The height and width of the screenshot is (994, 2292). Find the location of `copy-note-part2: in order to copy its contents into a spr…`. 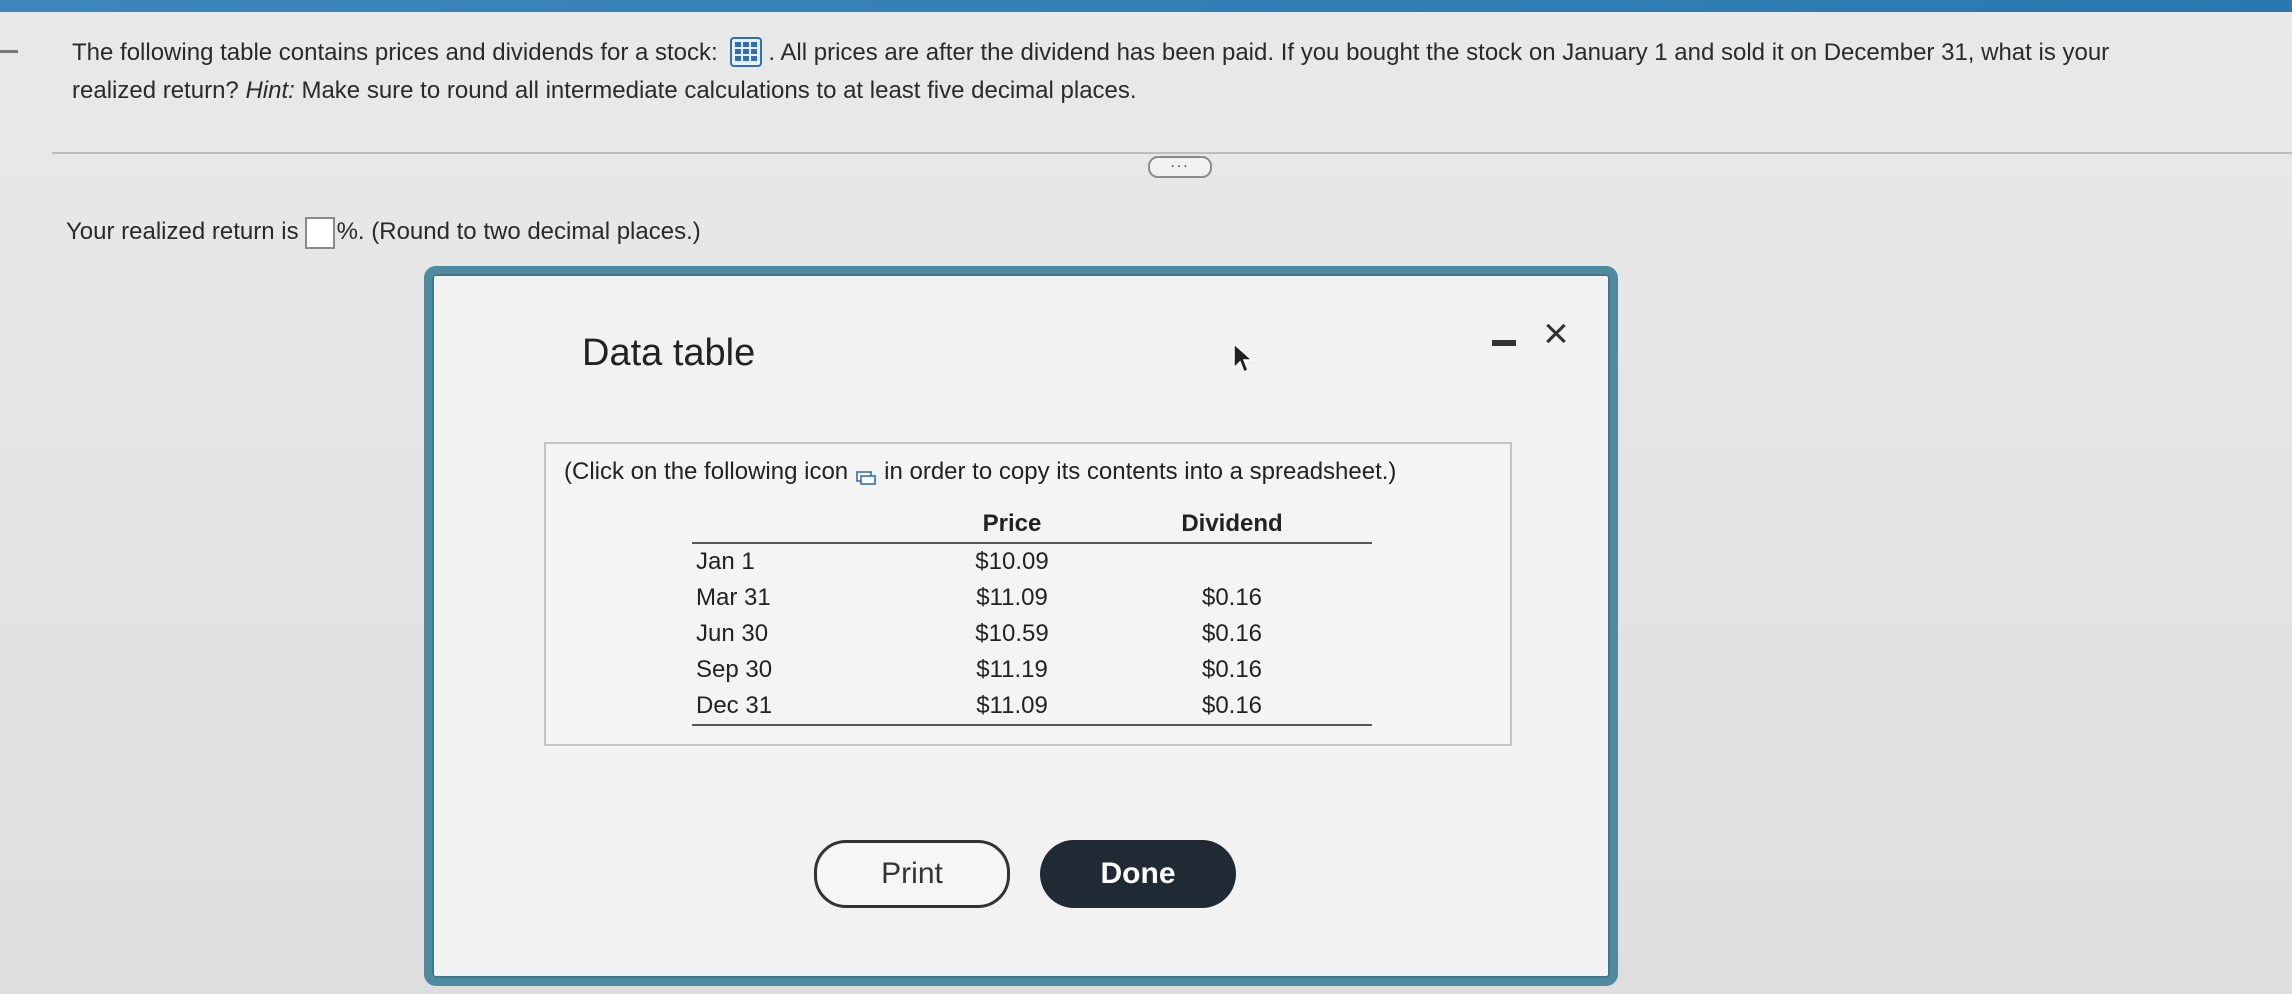

copy-note-part2: in order to copy its contents into a spr… is located at coordinates (1140, 471).